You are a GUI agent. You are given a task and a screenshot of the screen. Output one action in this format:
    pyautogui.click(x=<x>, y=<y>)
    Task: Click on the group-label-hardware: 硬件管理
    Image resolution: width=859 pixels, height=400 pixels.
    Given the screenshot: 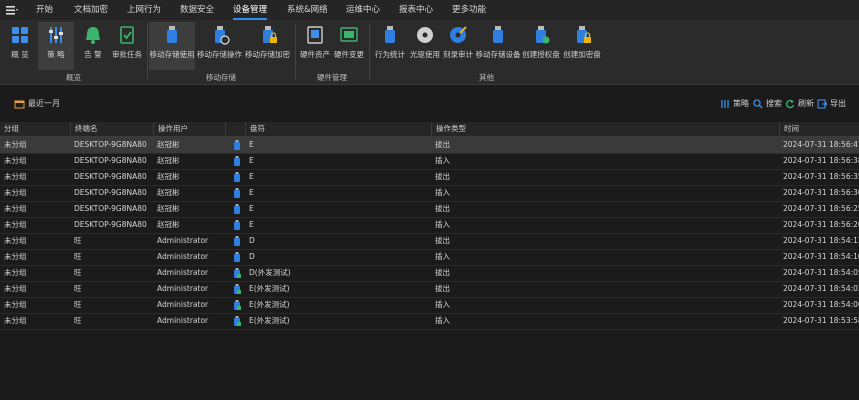 What is the action you would take?
    pyautogui.click(x=332, y=77)
    